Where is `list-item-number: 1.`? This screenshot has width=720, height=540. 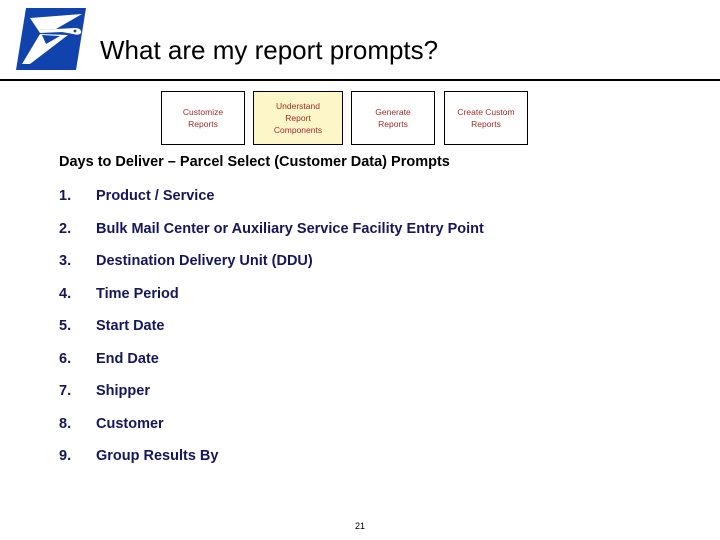
list-item-number: 1. is located at coordinates (65, 196).